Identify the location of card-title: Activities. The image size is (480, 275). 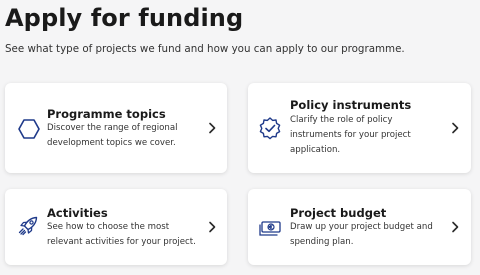
(77, 213).